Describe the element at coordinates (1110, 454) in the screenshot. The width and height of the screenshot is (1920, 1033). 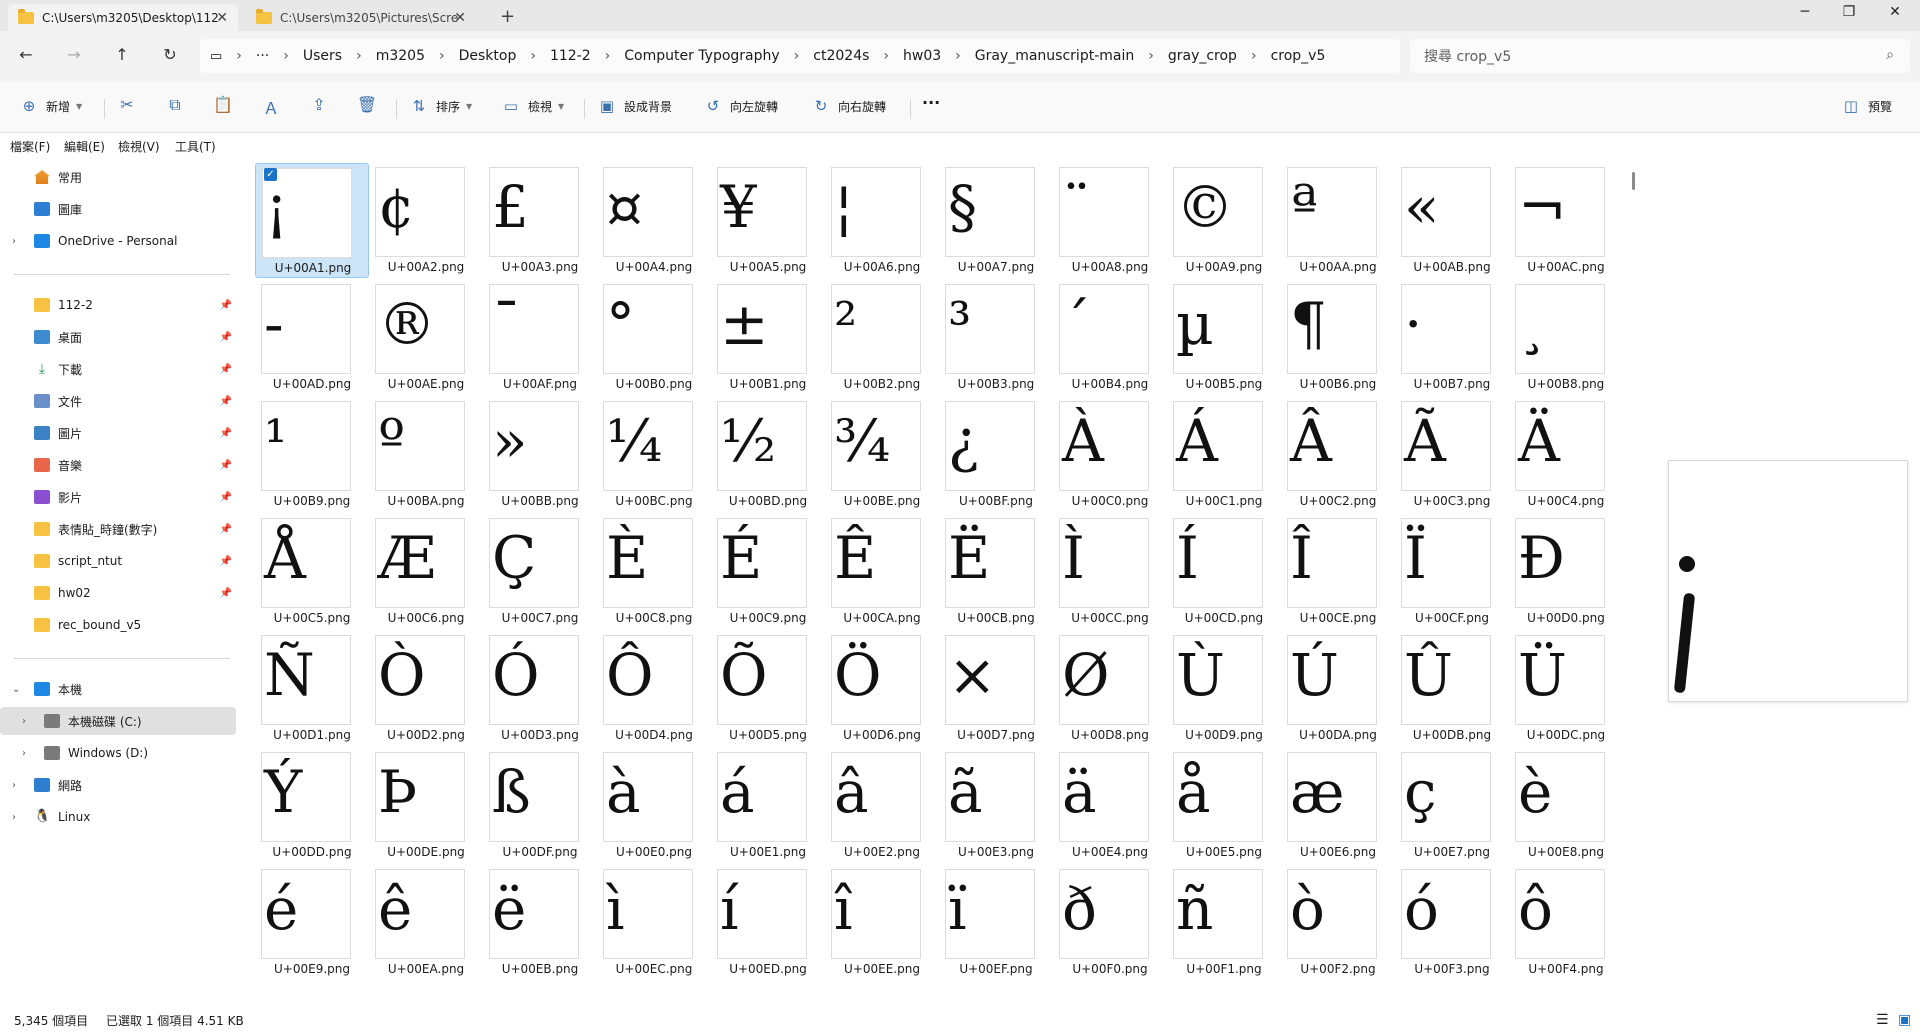
I see `file-item: À U+00C0.png` at that location.